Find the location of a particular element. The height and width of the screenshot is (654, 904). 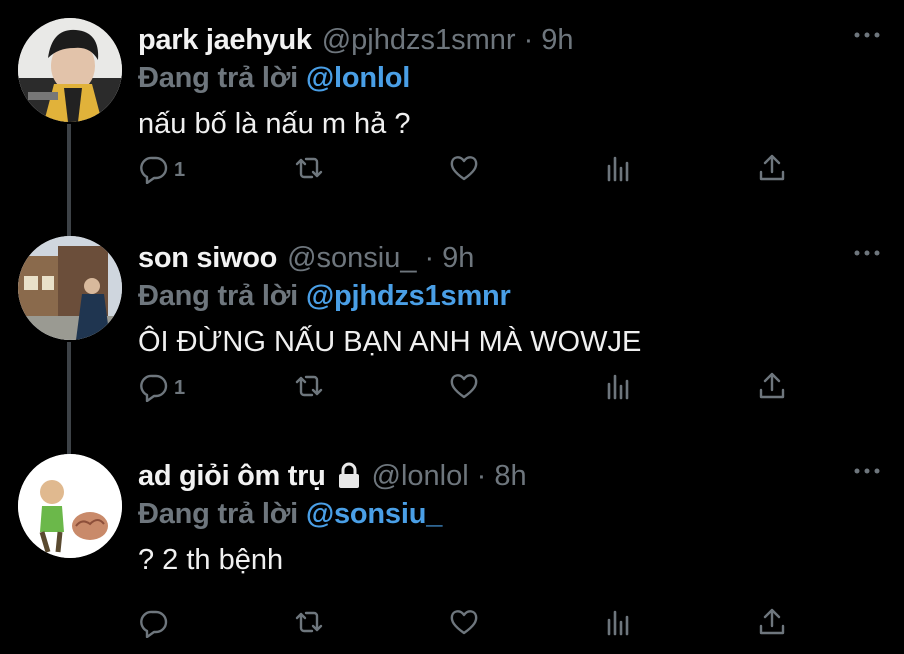

tweet-text: nấu bố là nấu m hả ? is located at coordinates (274, 124).